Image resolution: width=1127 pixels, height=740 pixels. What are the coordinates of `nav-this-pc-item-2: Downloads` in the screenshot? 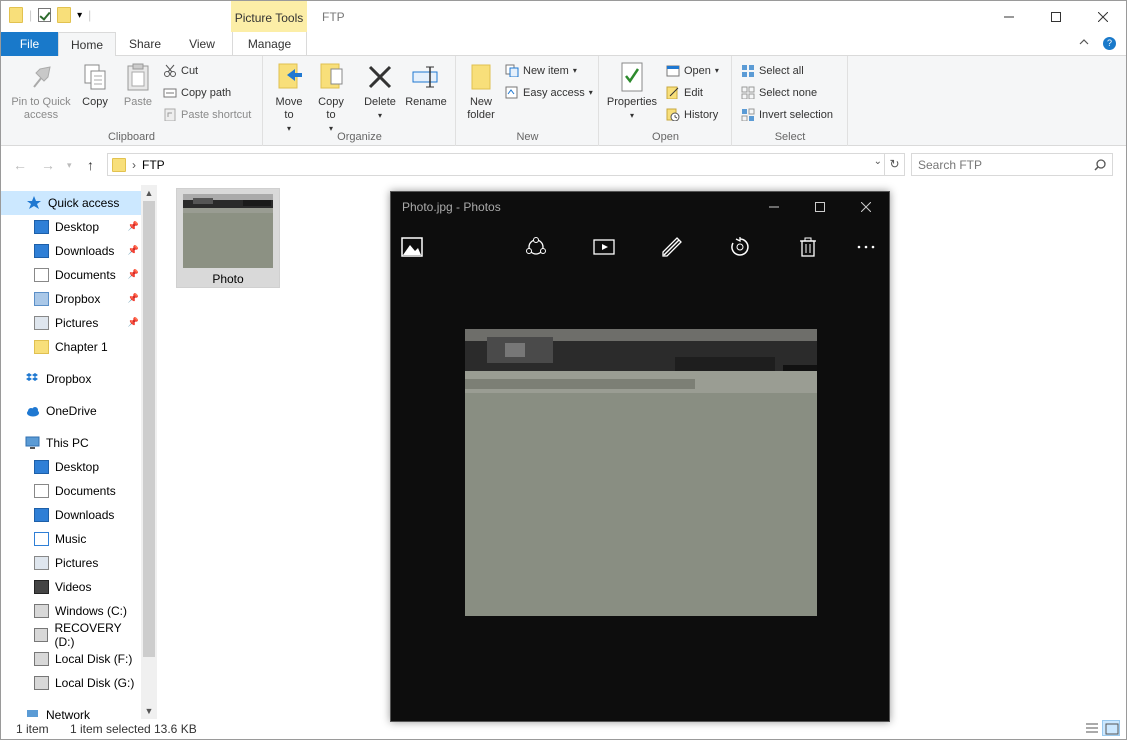 It's located at (71, 515).